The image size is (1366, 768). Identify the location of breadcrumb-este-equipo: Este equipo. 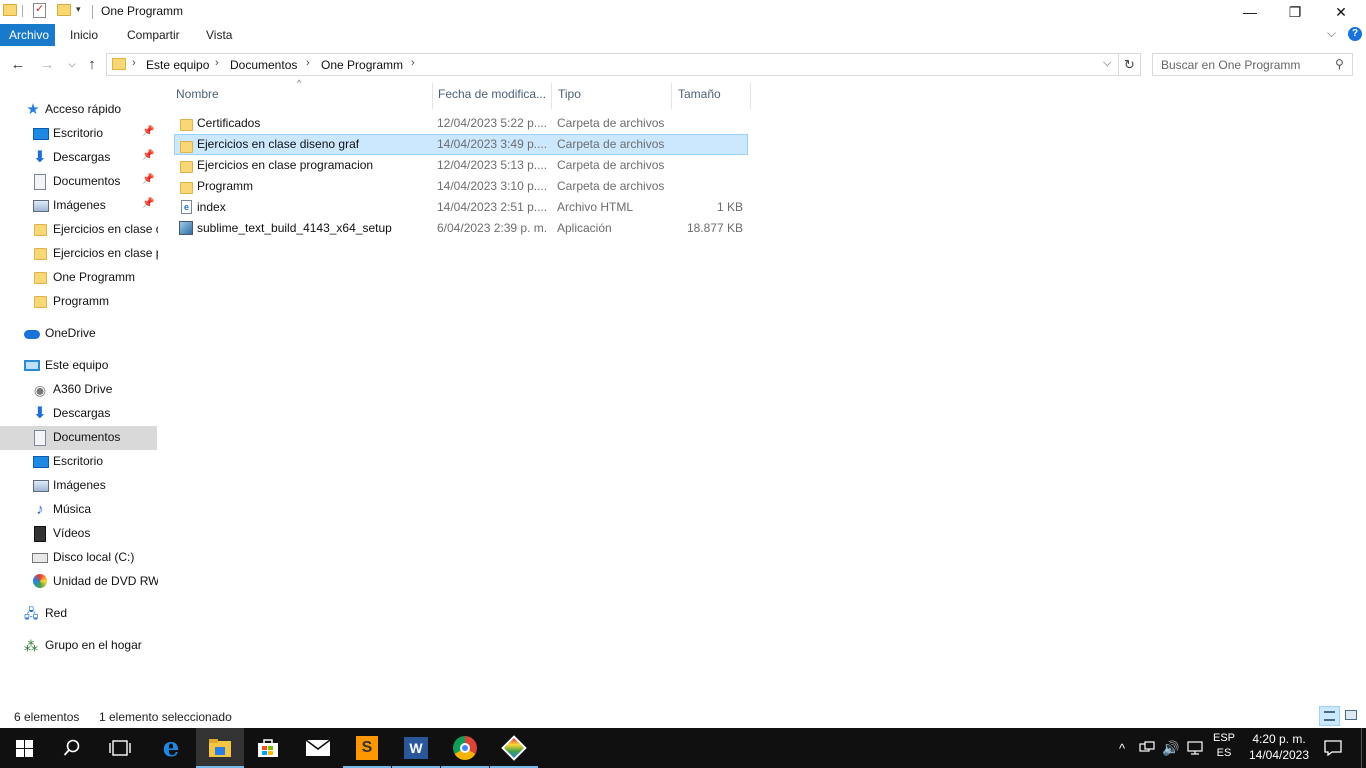
(177, 65).